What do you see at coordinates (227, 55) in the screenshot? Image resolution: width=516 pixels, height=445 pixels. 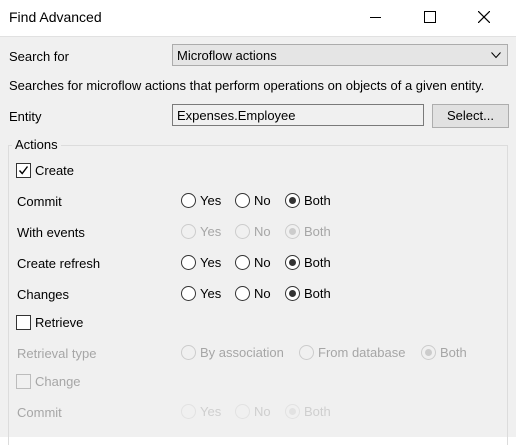 I see `search-for-value: Microflow actions` at bounding box center [227, 55].